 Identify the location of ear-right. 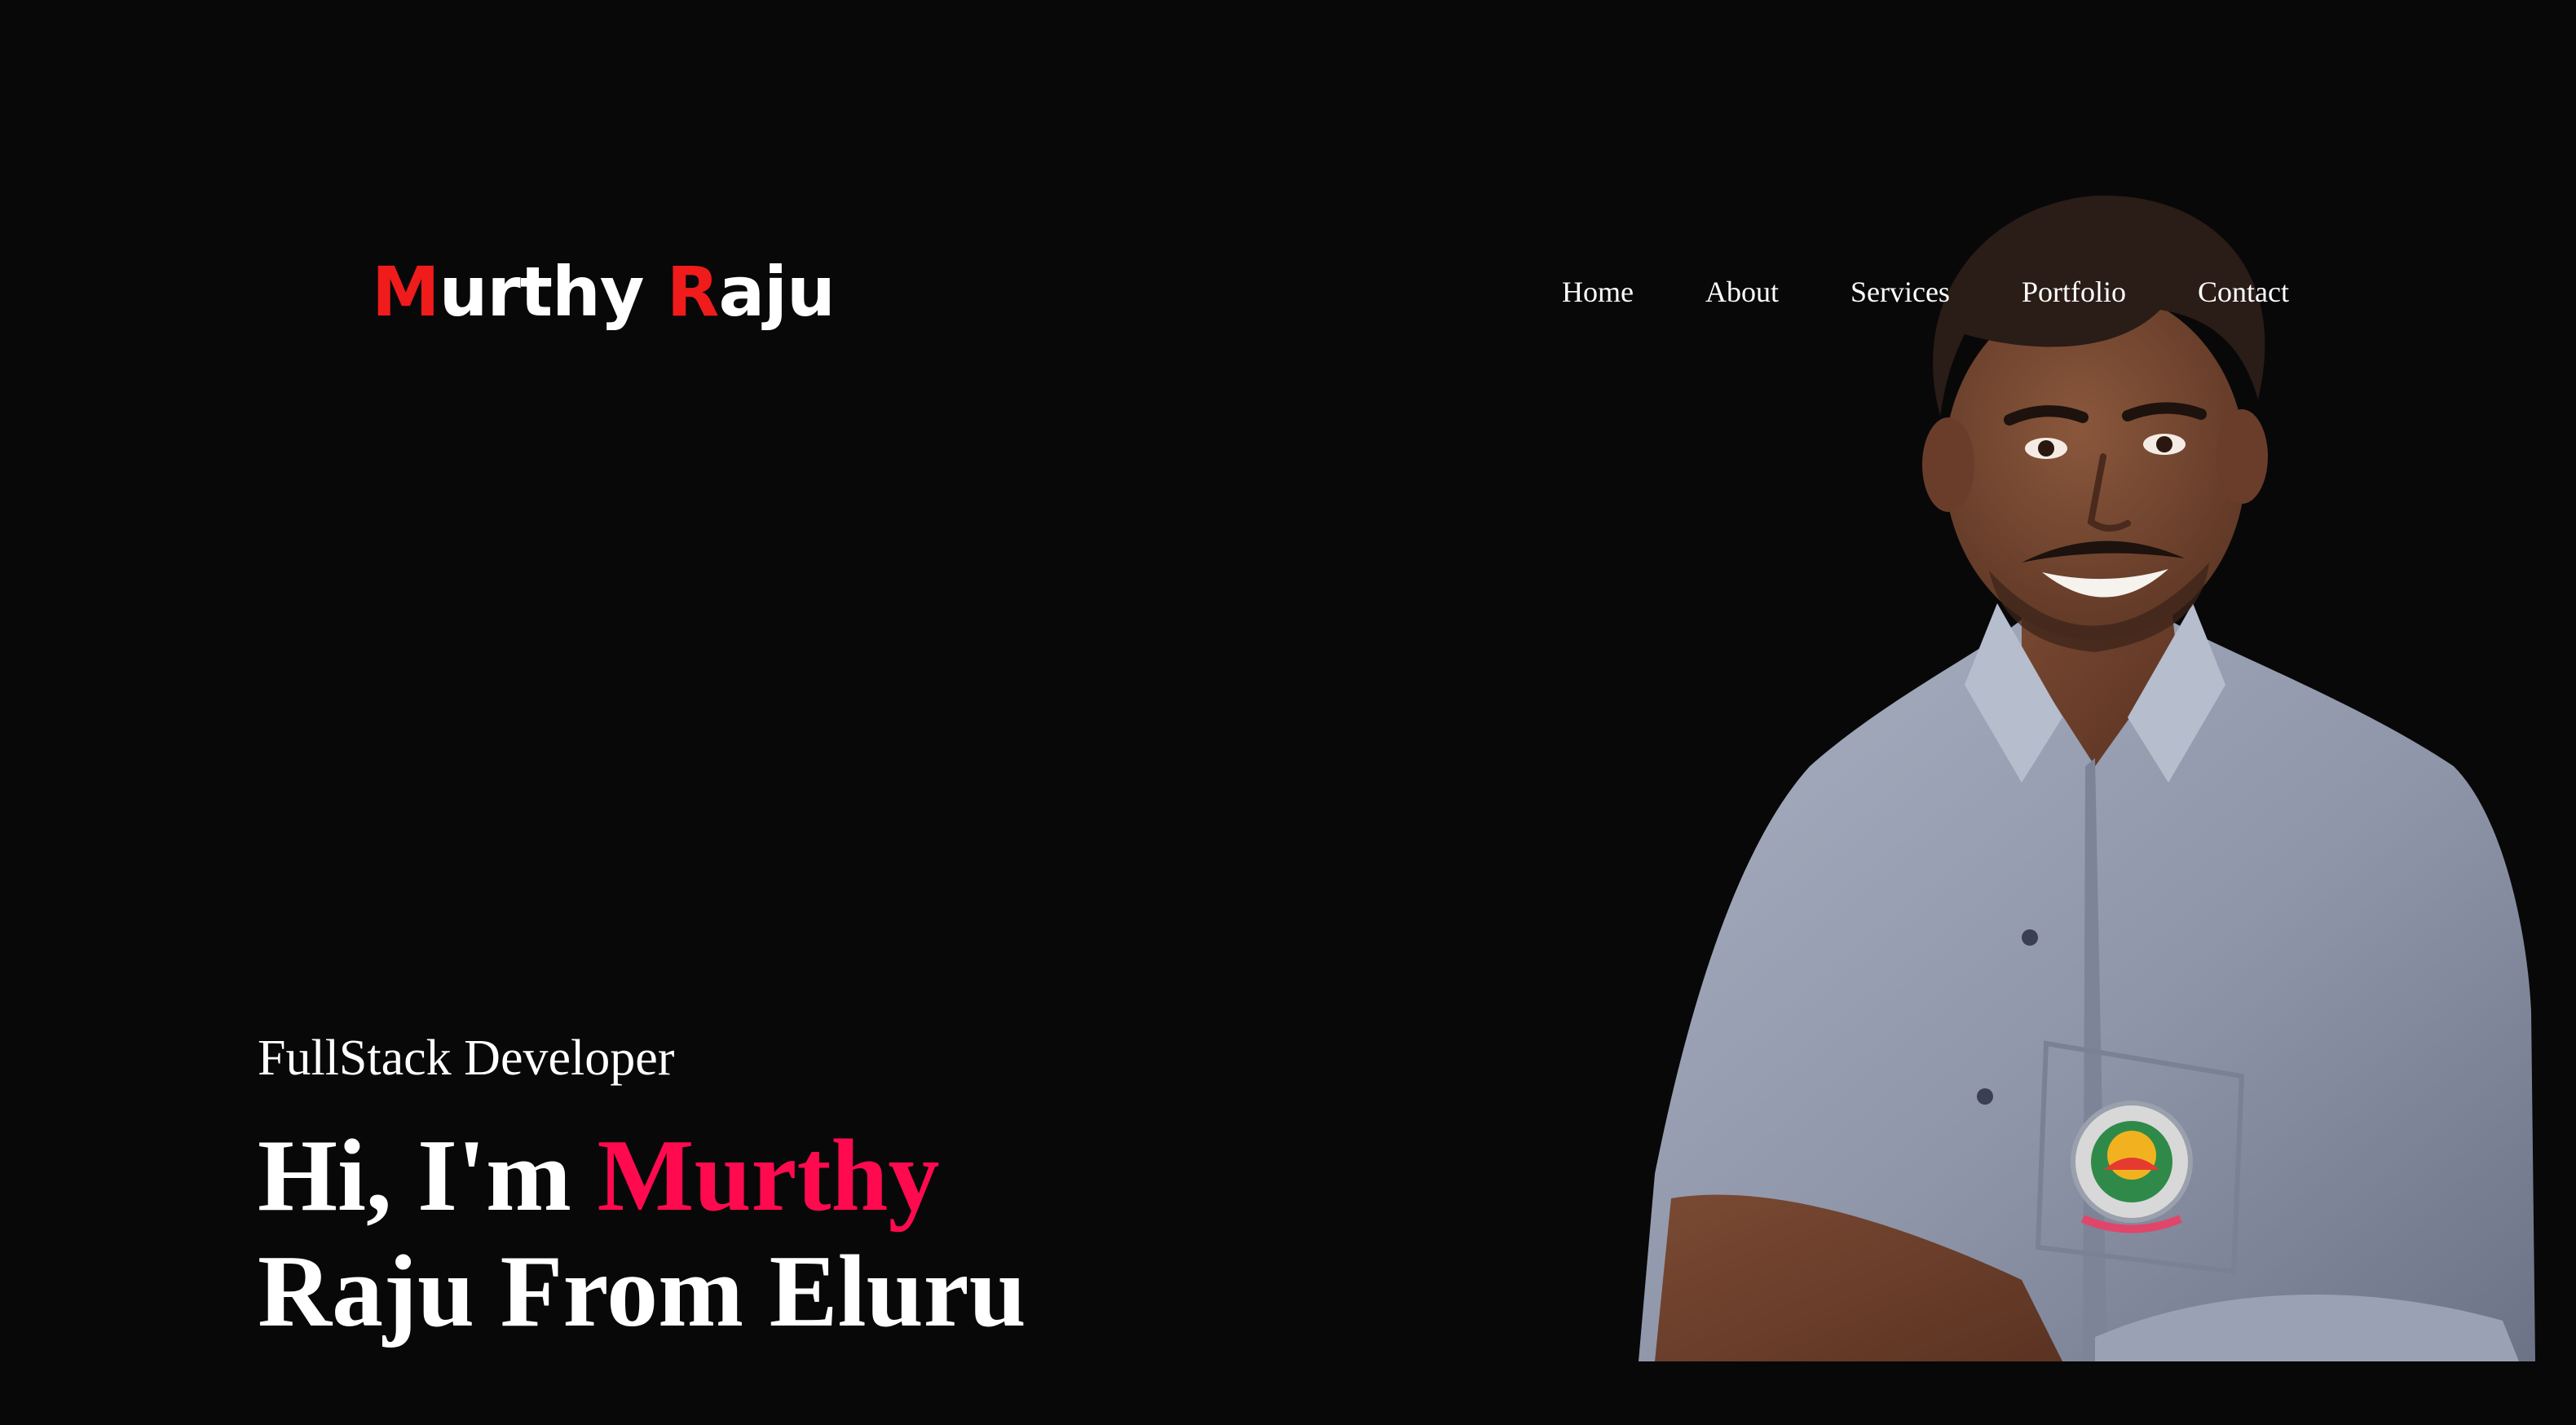
(2242, 456).